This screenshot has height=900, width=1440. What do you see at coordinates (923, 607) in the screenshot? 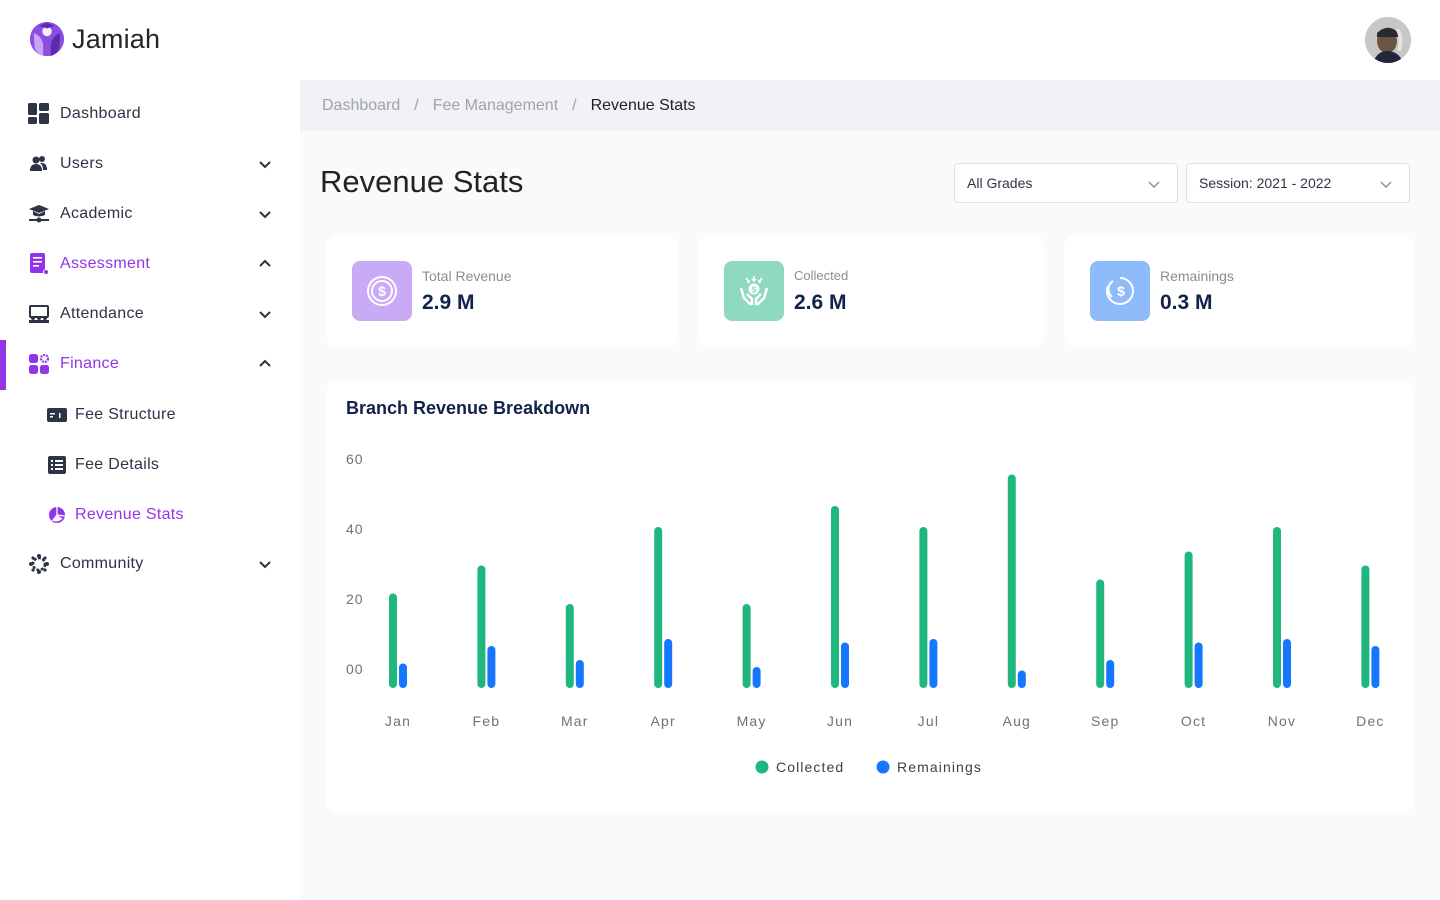
I see `bar-collected-jul` at bounding box center [923, 607].